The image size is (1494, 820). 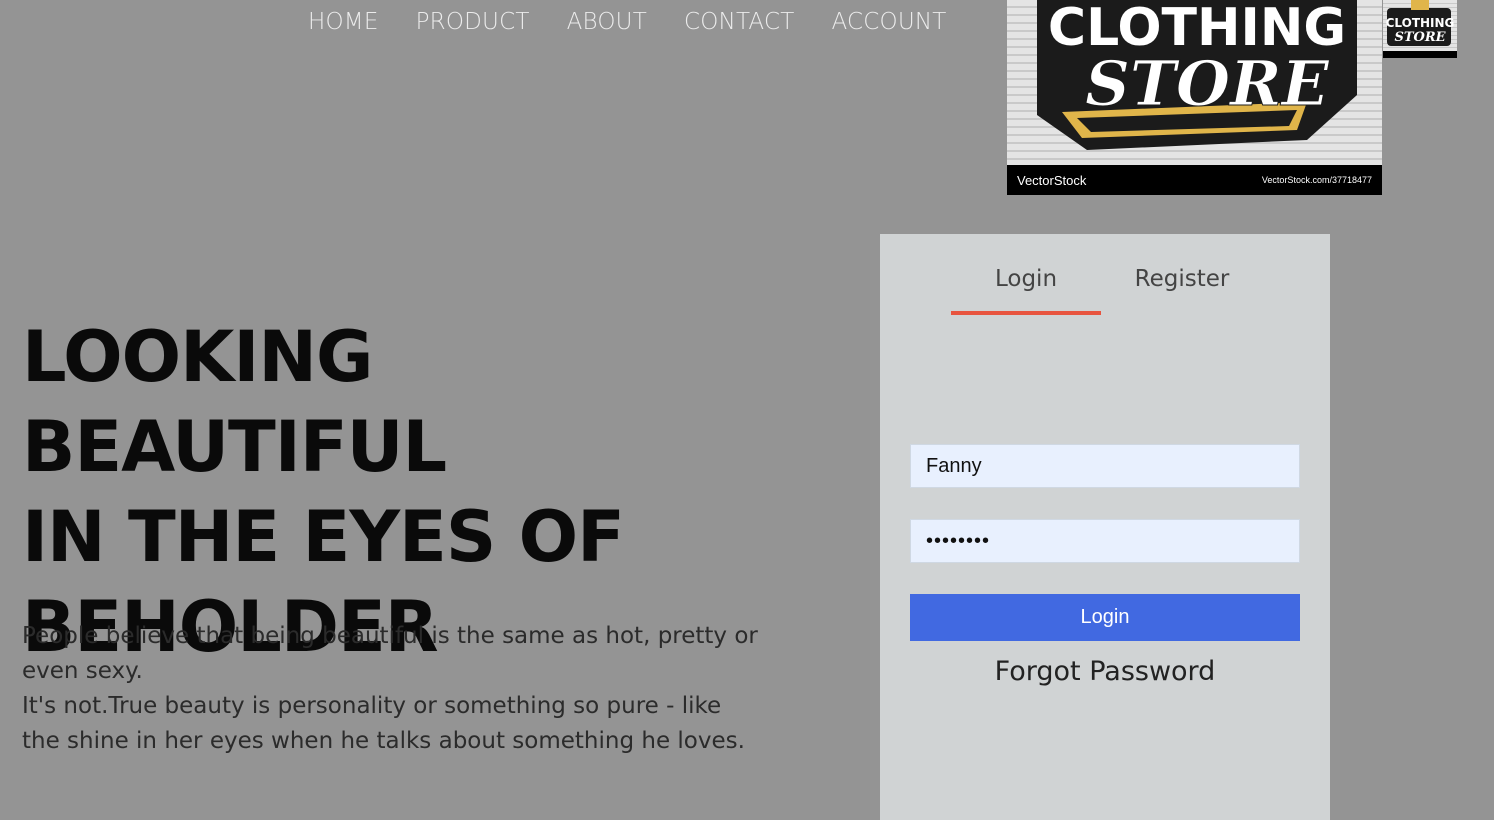 What do you see at coordinates (343, 22) in the screenshot?
I see `nav-home-link: HOME` at bounding box center [343, 22].